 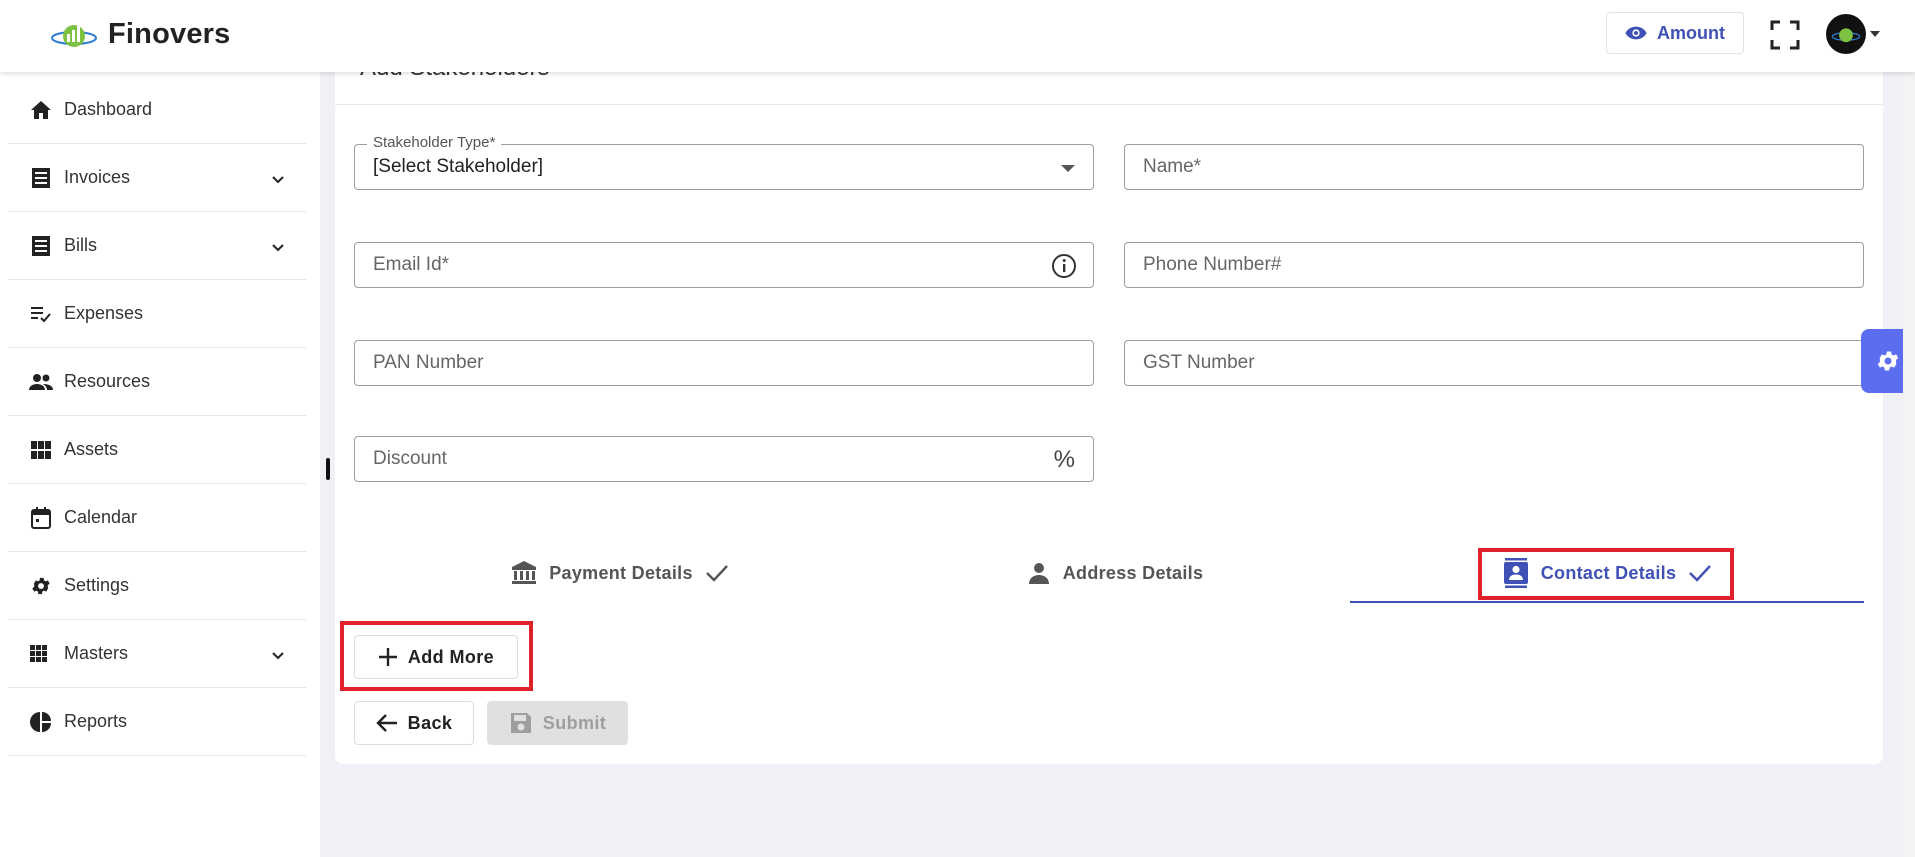 What do you see at coordinates (108, 109) in the screenshot?
I see `sidebar-item-label: Dashboard` at bounding box center [108, 109].